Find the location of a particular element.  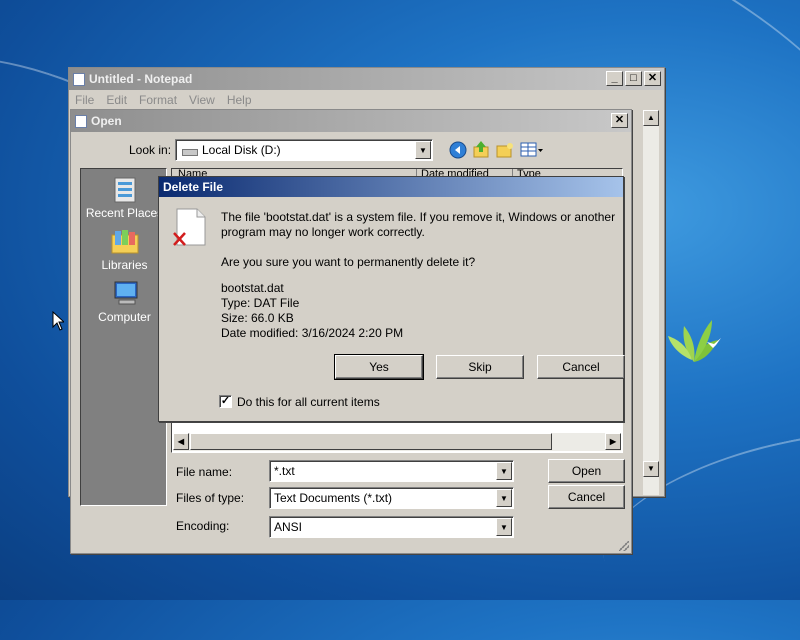

file-name-label: File name: is located at coordinates (204, 472).